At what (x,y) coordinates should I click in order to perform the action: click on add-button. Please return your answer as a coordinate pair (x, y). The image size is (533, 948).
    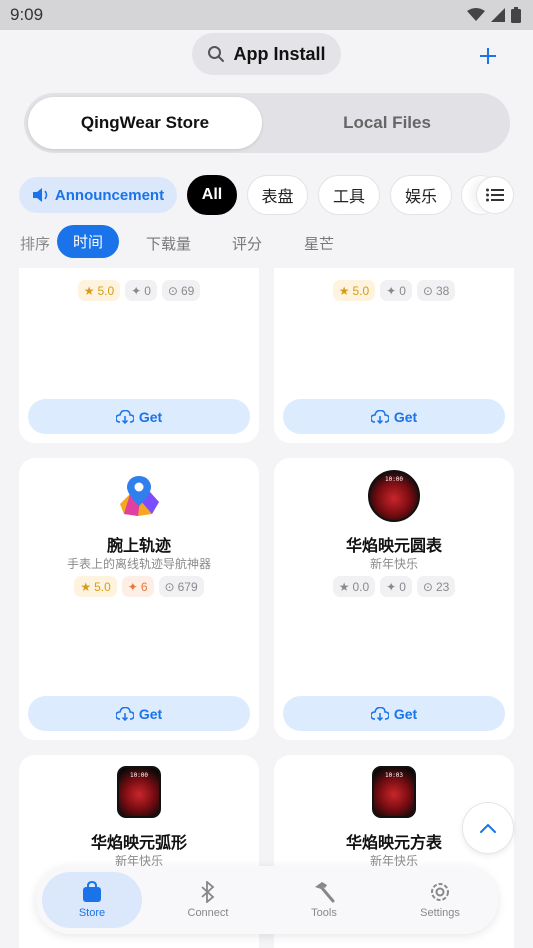
    Looking at the image, I should click on (488, 56).